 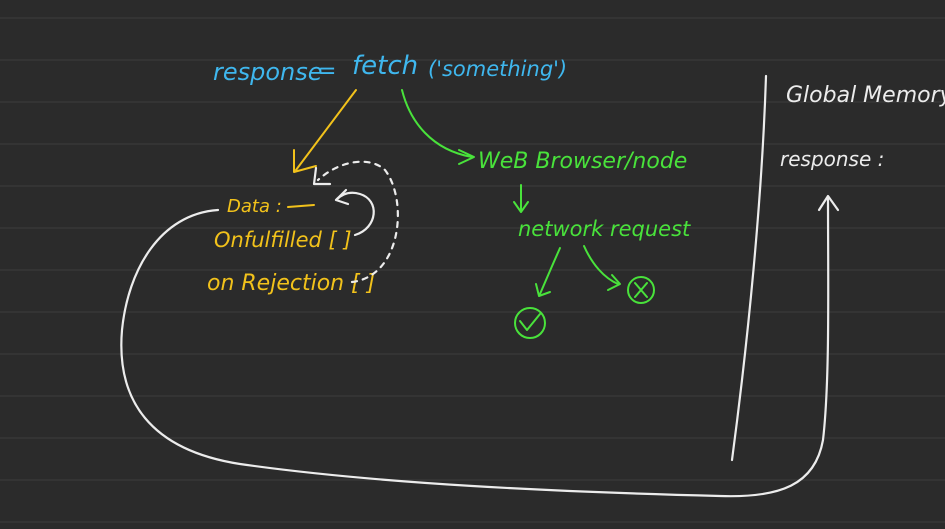 I want to click on fetch-expression: response = fetch ('something'), so click(x=390, y=68).